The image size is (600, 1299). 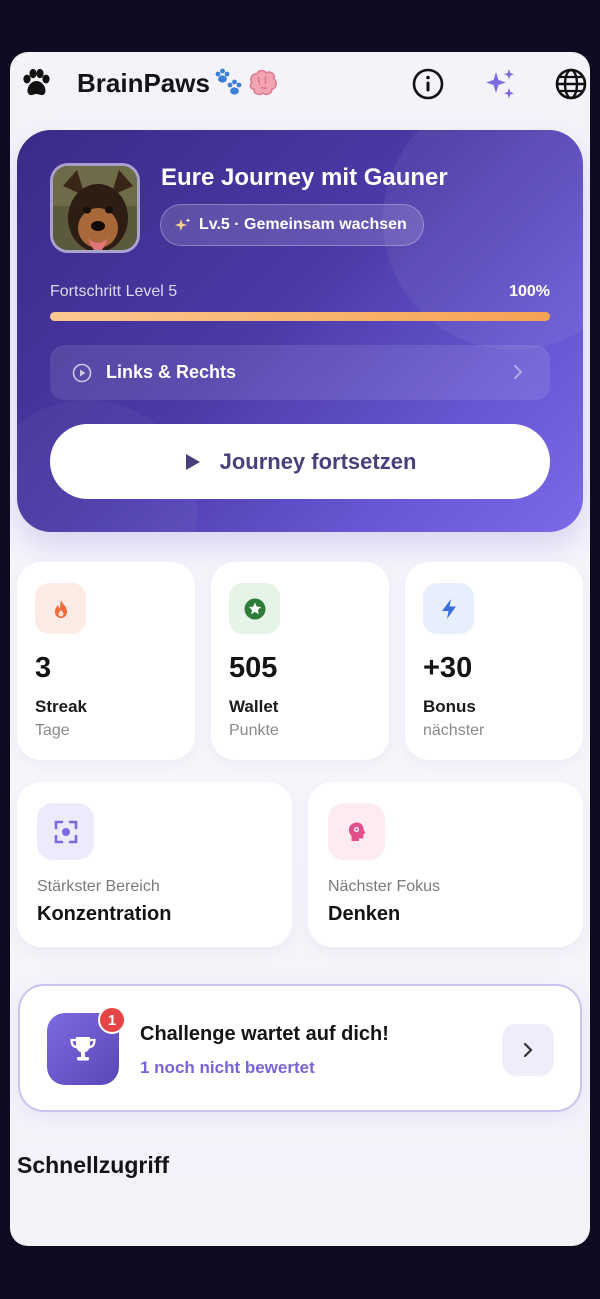 I want to click on globe-icon, so click(x=571, y=84).